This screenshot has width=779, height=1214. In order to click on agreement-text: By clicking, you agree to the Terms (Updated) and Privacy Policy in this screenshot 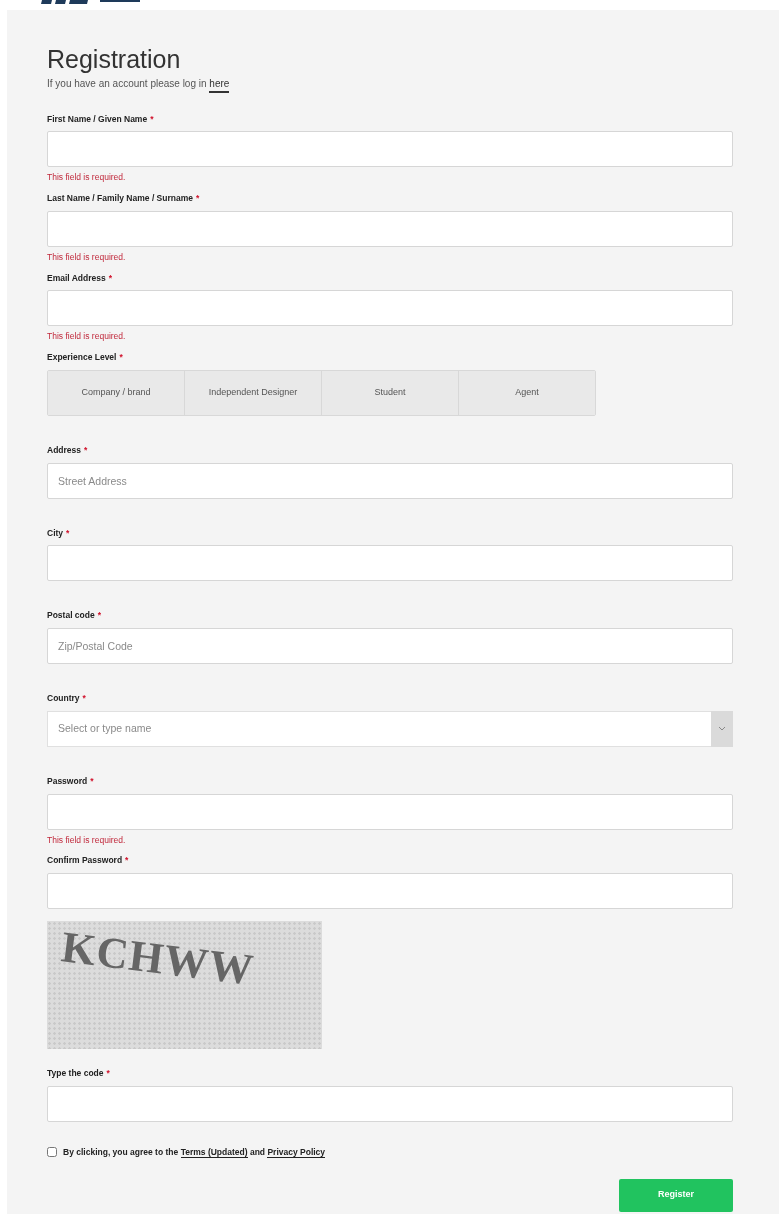, I will do `click(194, 1152)`.